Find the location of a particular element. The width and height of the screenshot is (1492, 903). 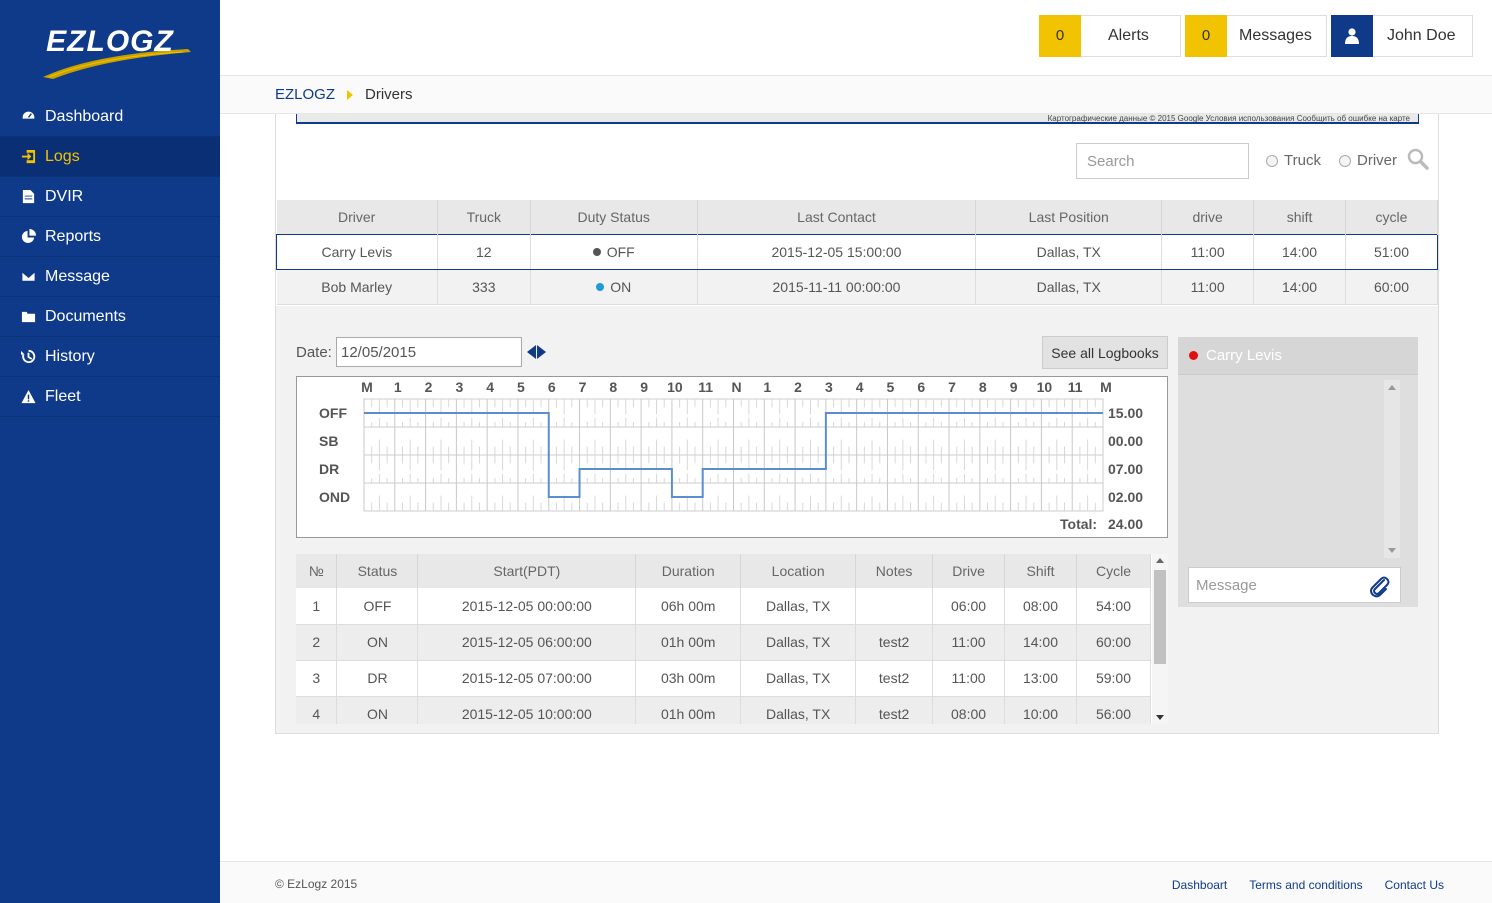

graph-row-total: 00.00 is located at coordinates (1125, 441).